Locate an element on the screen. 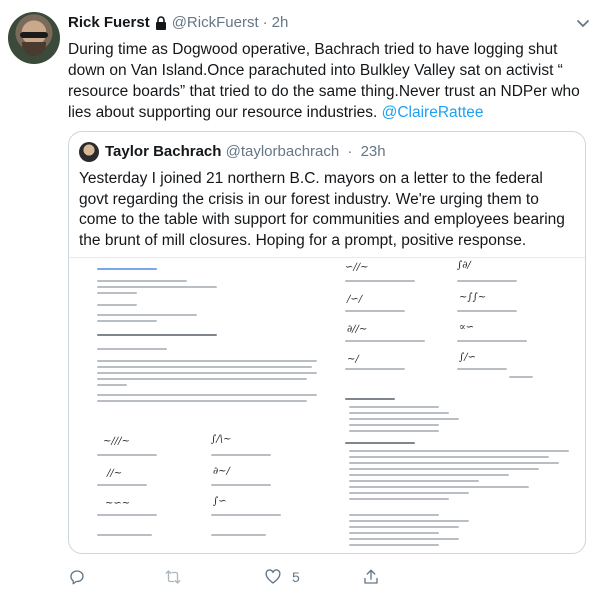 Image resolution: width=606 pixels, height=612 pixels. reply-button is located at coordinates (82, 577).